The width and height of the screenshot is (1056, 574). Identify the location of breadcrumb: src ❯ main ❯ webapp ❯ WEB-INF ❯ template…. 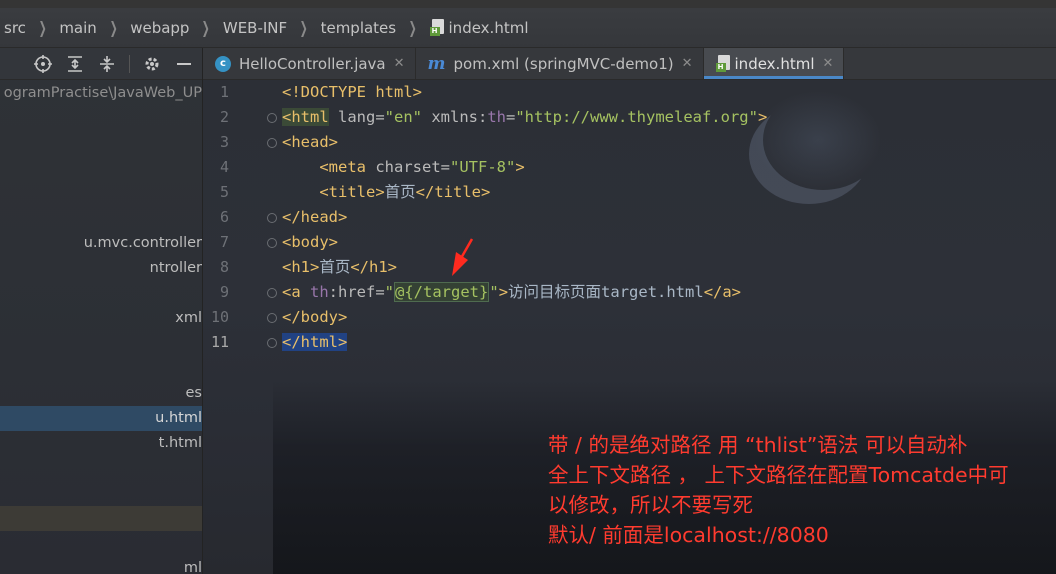
(528, 28).